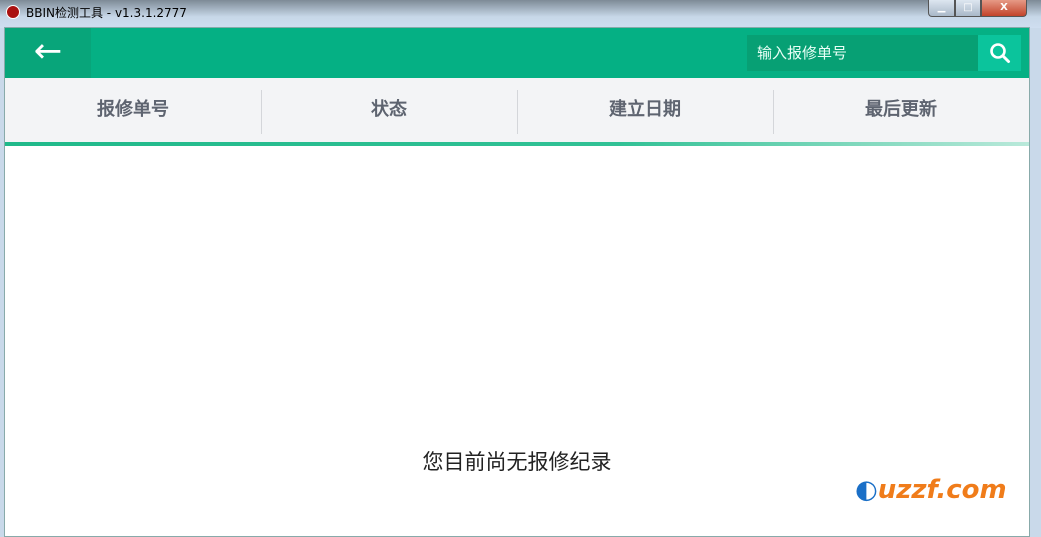 Image resolution: width=1041 pixels, height=537 pixels. I want to click on table-header: 报修单号 状态 建立日期 最后更新, so click(517, 110).